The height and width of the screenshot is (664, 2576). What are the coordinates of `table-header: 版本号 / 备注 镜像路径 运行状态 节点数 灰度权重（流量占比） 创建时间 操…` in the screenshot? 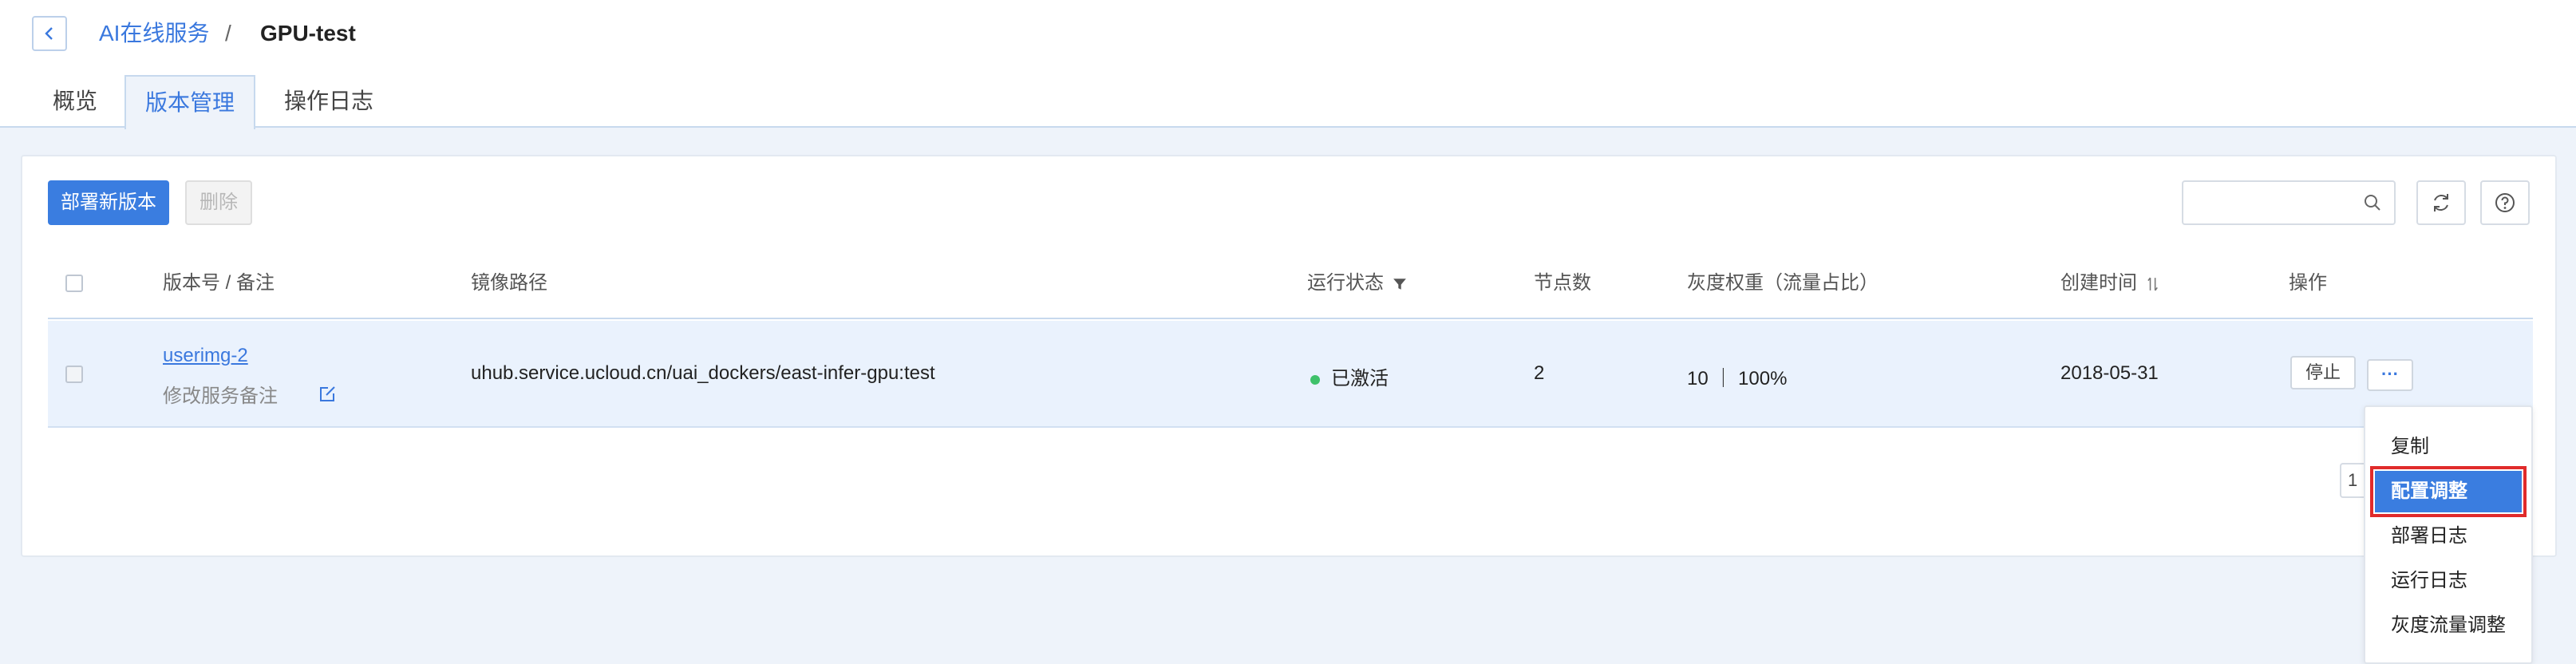 It's located at (1290, 283).